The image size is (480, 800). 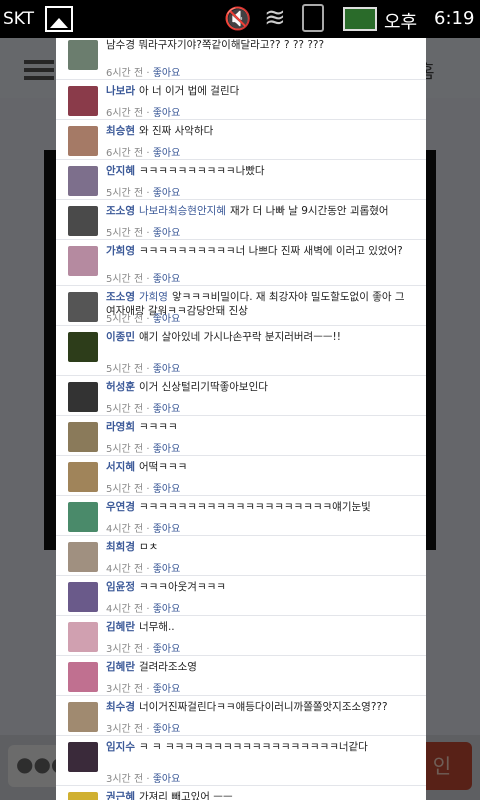 What do you see at coordinates (258, 211) in the screenshot?
I see `comment-text: 조소영 나보라최승현안지혜 재가 더 나빠 날 9시간동안 괴롭혔어` at bounding box center [258, 211].